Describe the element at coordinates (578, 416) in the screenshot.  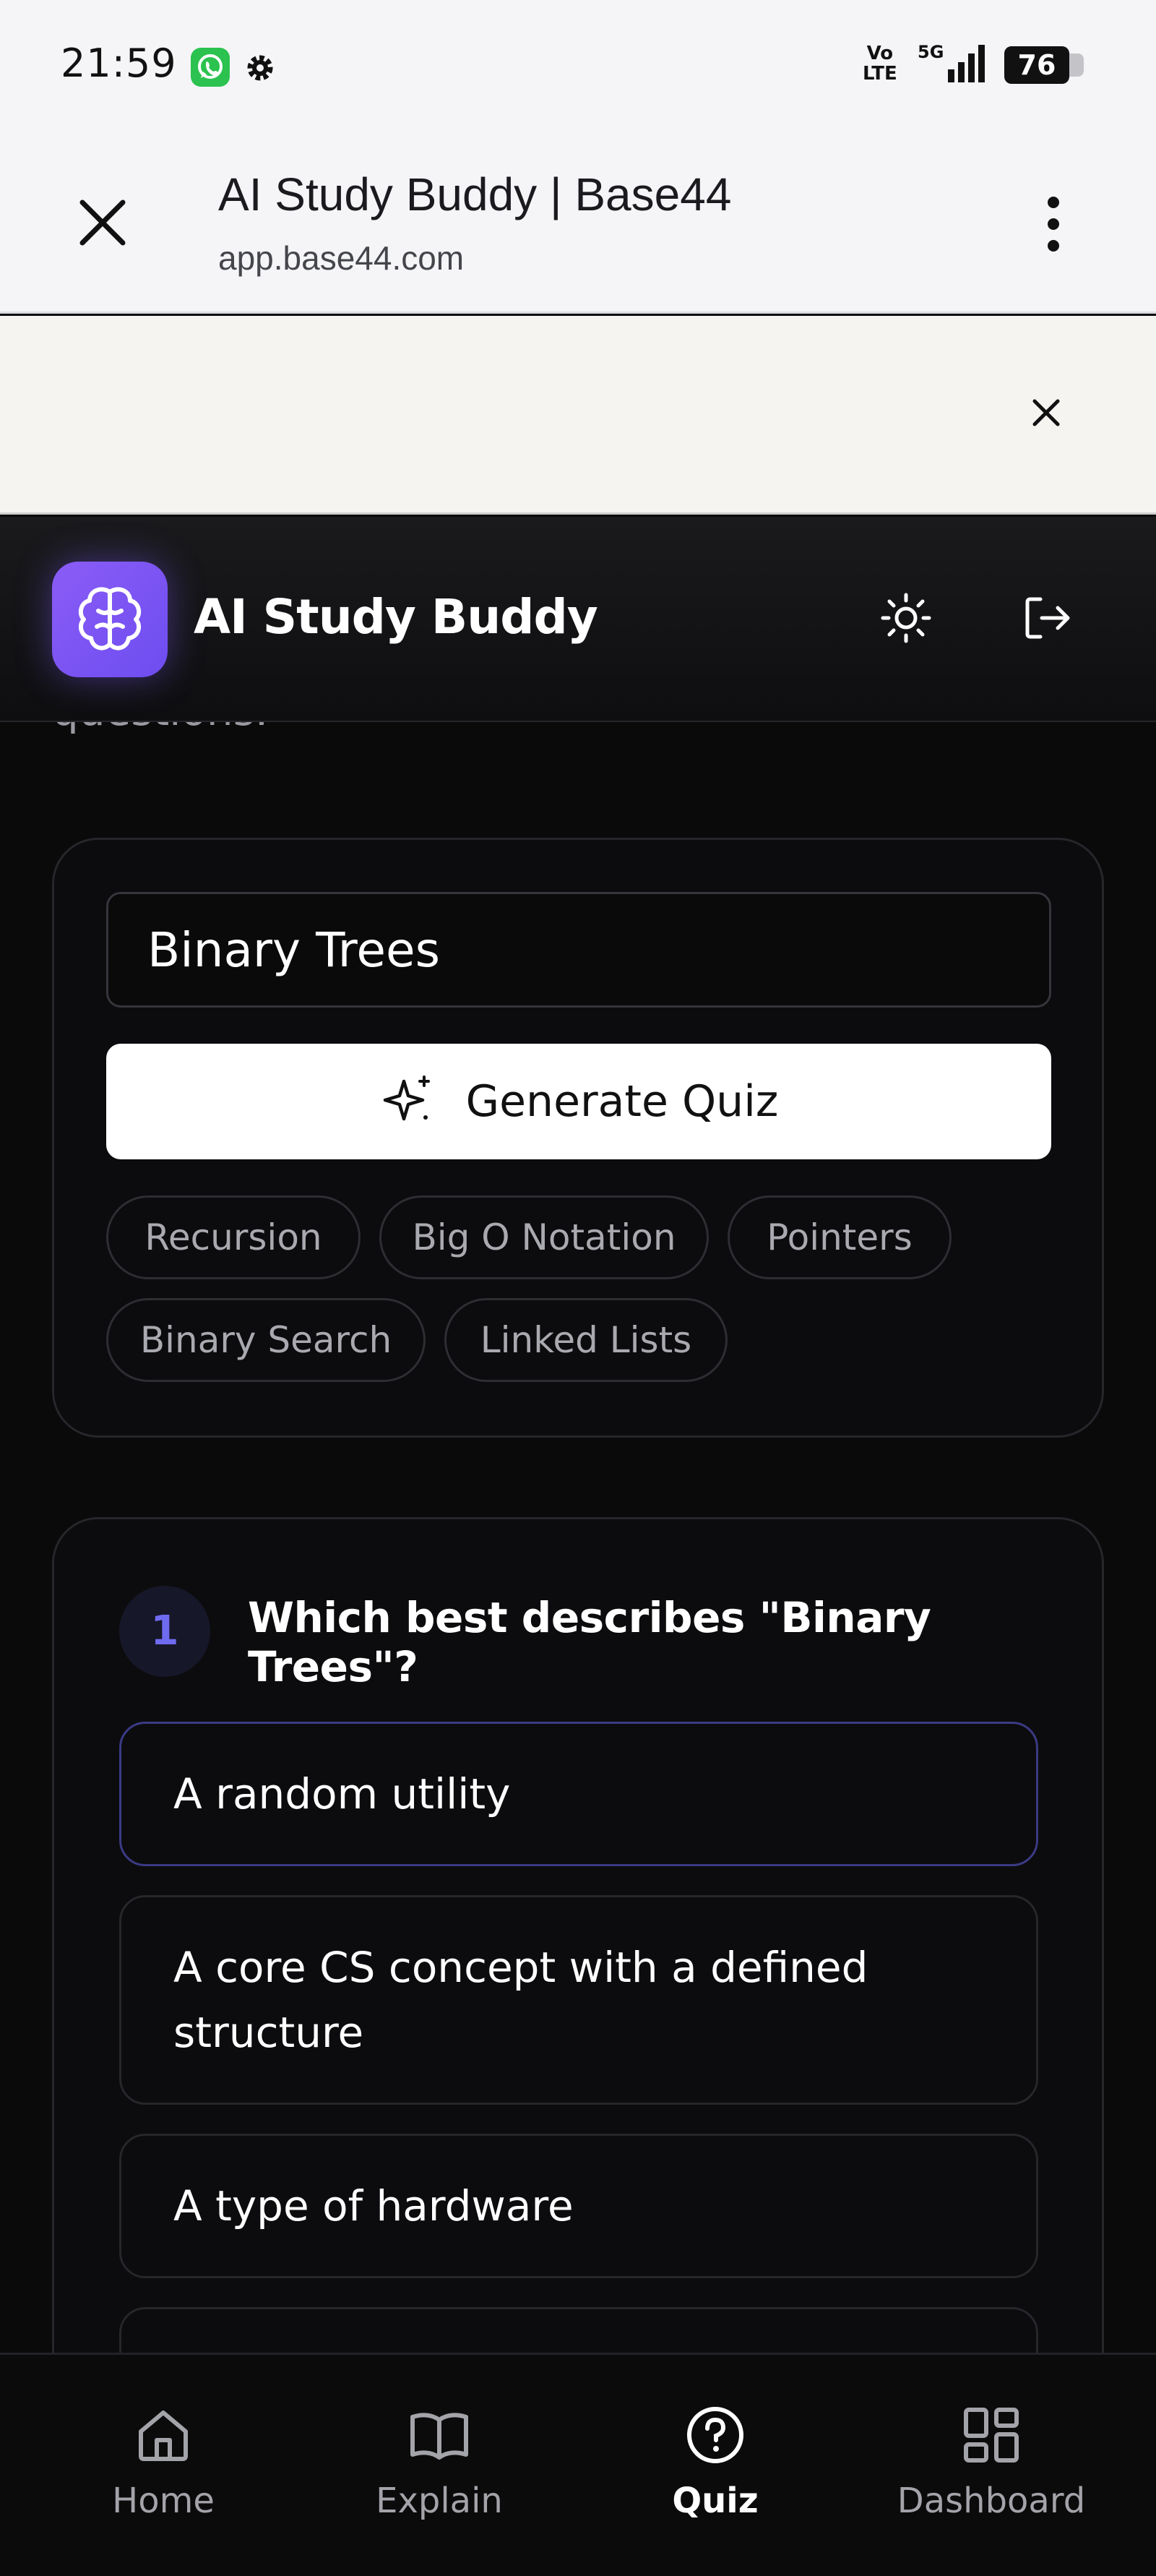
I see `ad-banner` at that location.